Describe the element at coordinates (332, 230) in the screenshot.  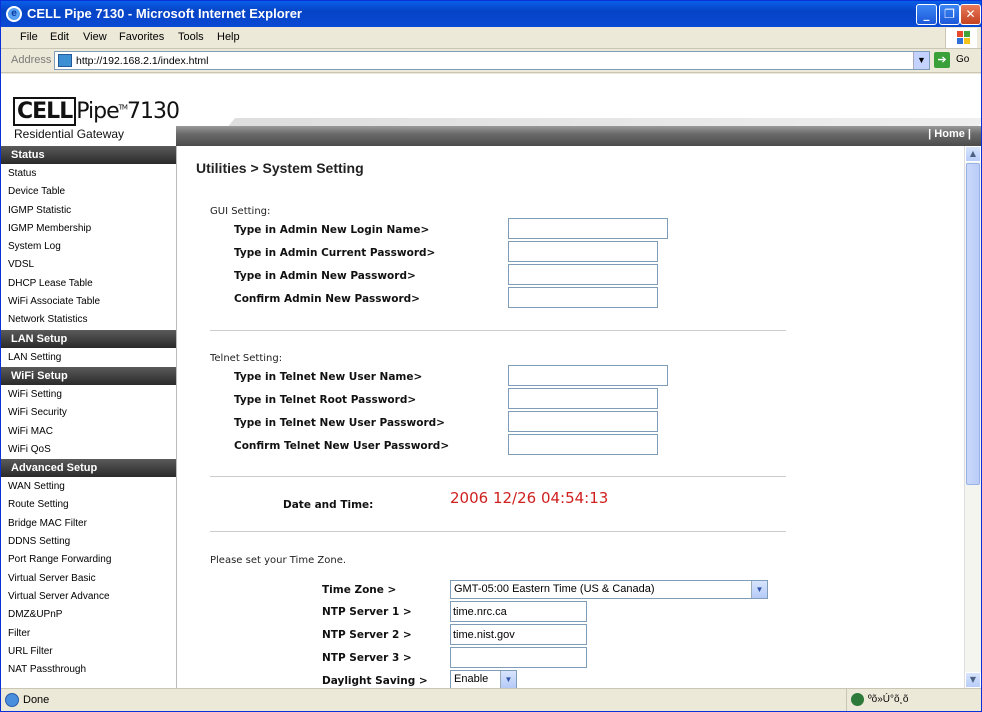
I see `admin-login-name-label: Type in Admin New Login Name>` at that location.